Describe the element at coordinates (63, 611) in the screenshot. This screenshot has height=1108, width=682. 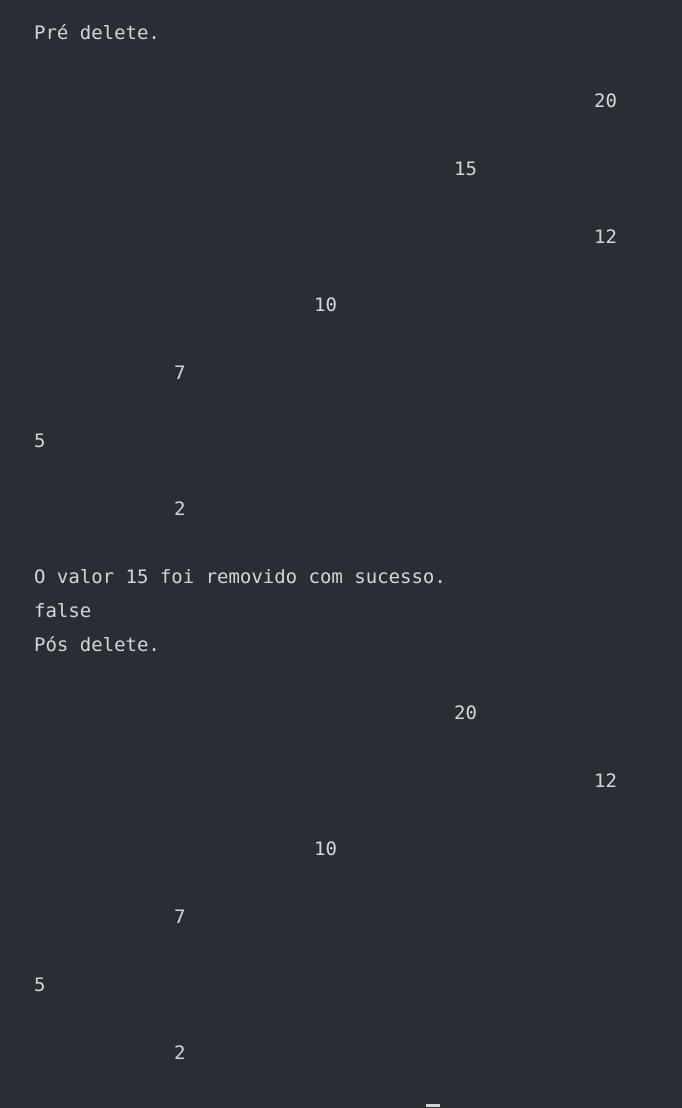
I see `result-value: false` at that location.